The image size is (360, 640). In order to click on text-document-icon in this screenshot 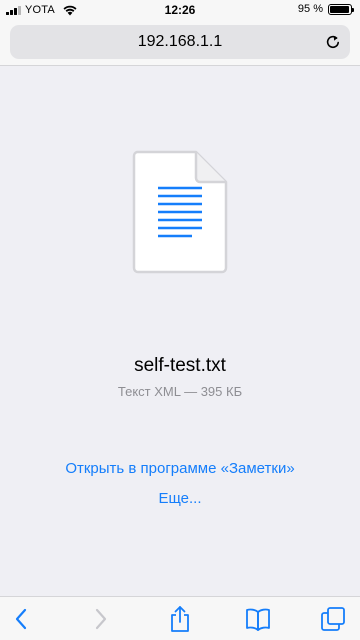, I will do `click(180, 212)`.